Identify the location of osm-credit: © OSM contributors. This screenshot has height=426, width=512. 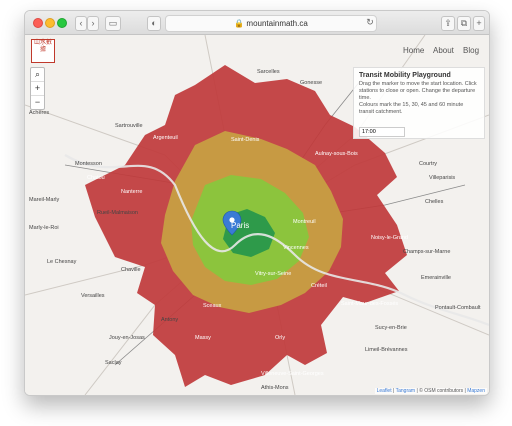
(441, 391).